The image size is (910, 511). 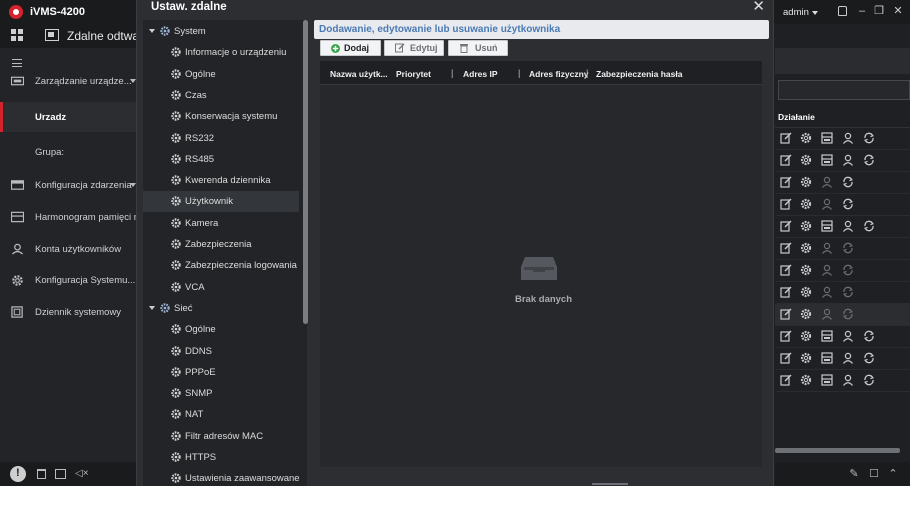 What do you see at coordinates (862, 11) in the screenshot?
I see `minimize-icon: –` at bounding box center [862, 11].